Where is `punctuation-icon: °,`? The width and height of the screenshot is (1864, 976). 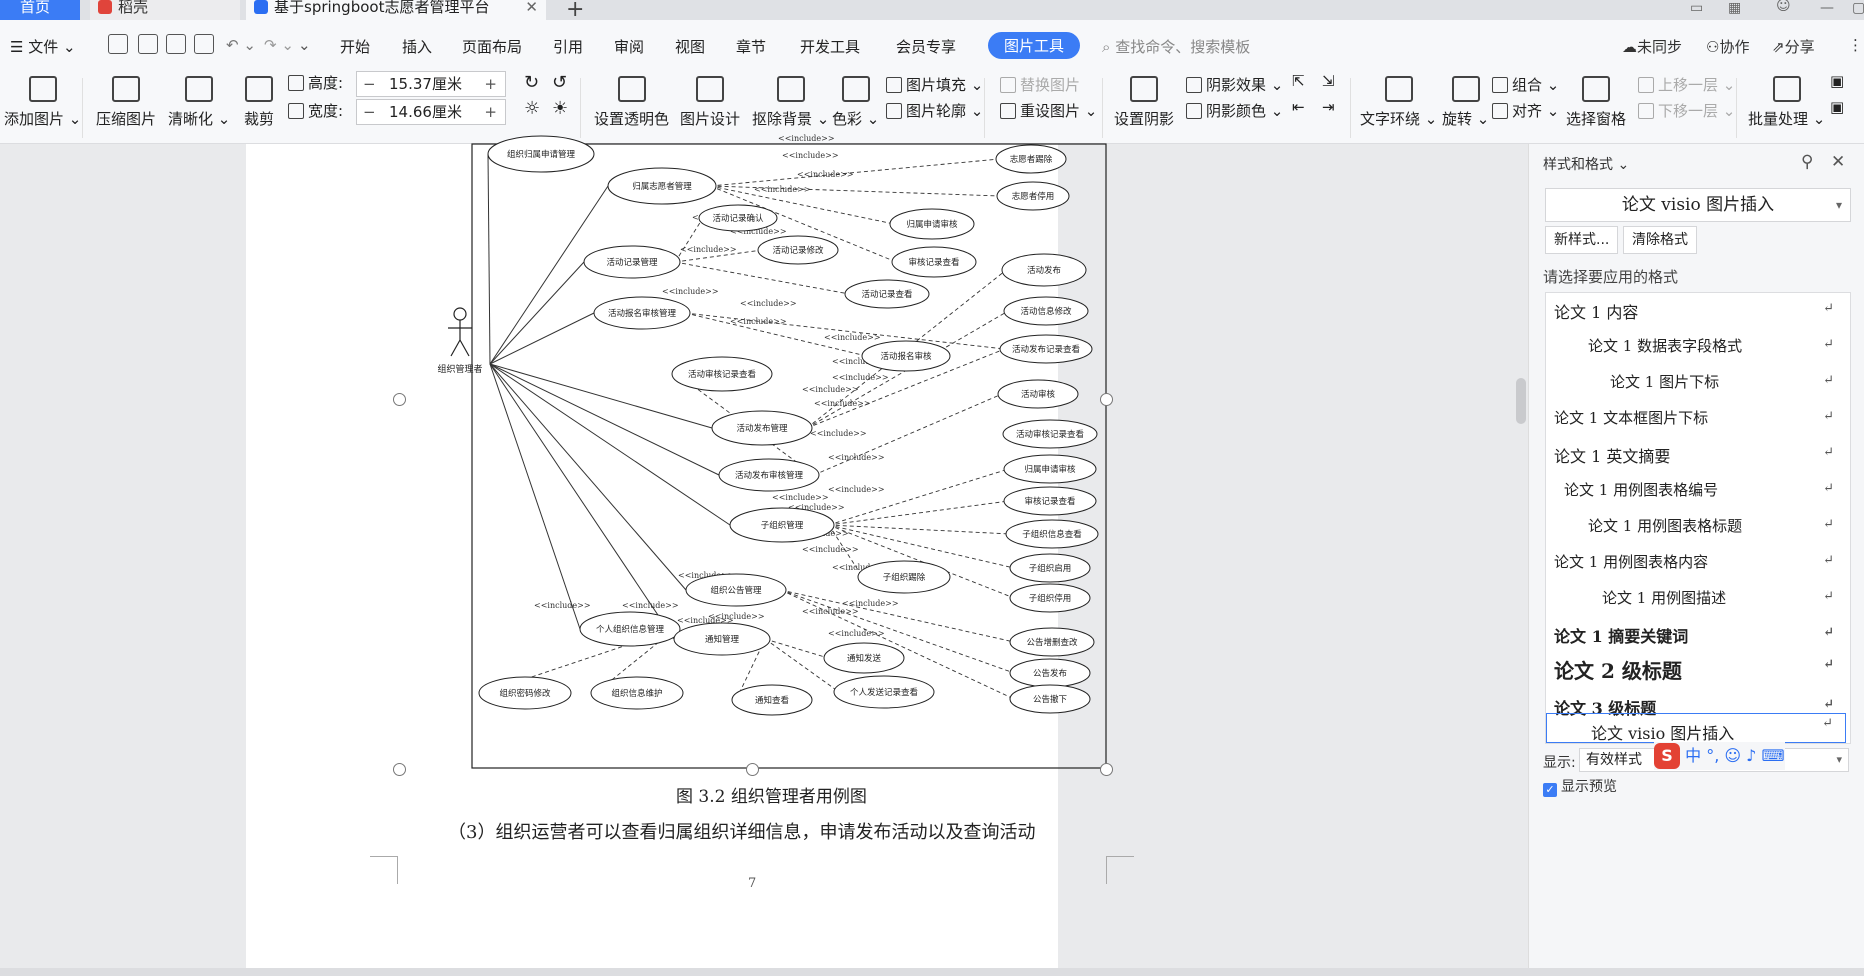 punctuation-icon: °, is located at coordinates (1712, 755).